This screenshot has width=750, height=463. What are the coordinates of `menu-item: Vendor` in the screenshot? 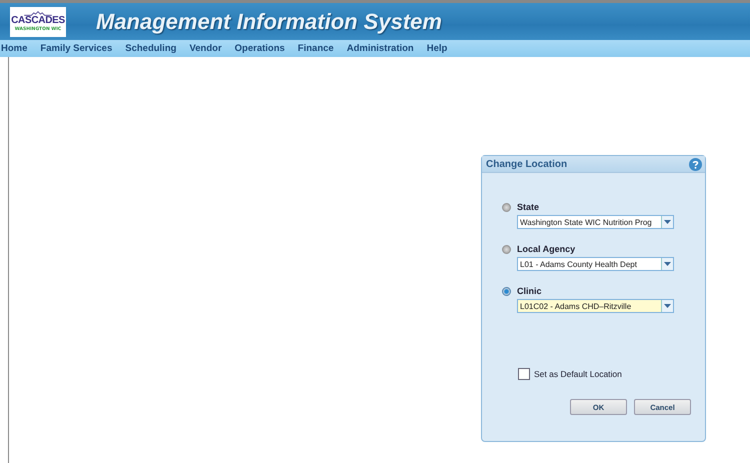 It's located at (205, 48).